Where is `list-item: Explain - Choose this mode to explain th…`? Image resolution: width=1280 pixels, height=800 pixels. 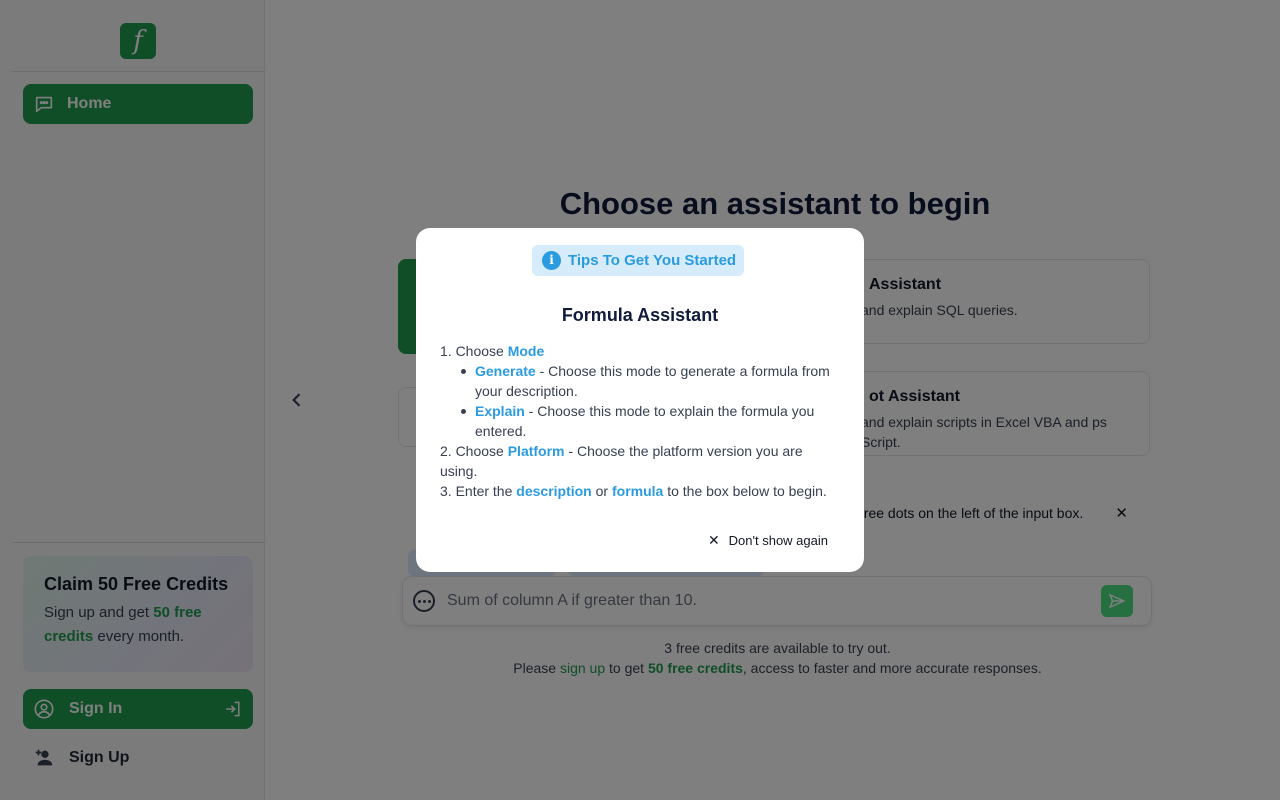
list-item: Explain - Choose this mode to explain th… is located at coordinates (640, 421).